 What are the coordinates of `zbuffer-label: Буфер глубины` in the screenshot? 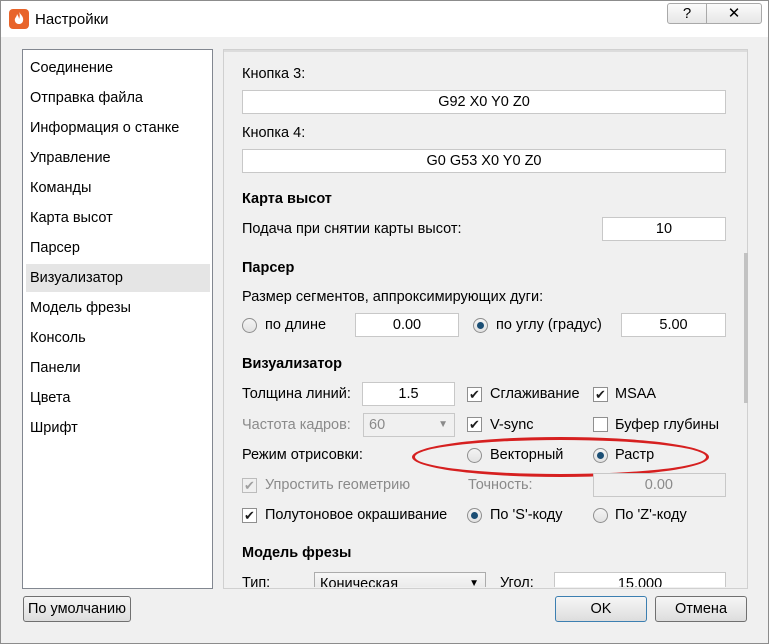 It's located at (667, 425).